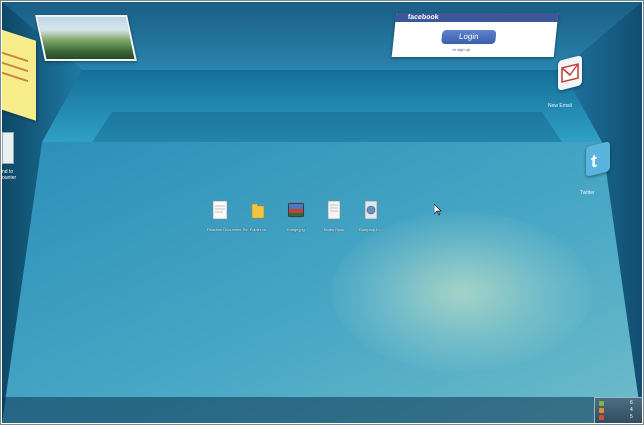 The height and width of the screenshot is (425, 644). I want to click on email-widget, so click(570, 73).